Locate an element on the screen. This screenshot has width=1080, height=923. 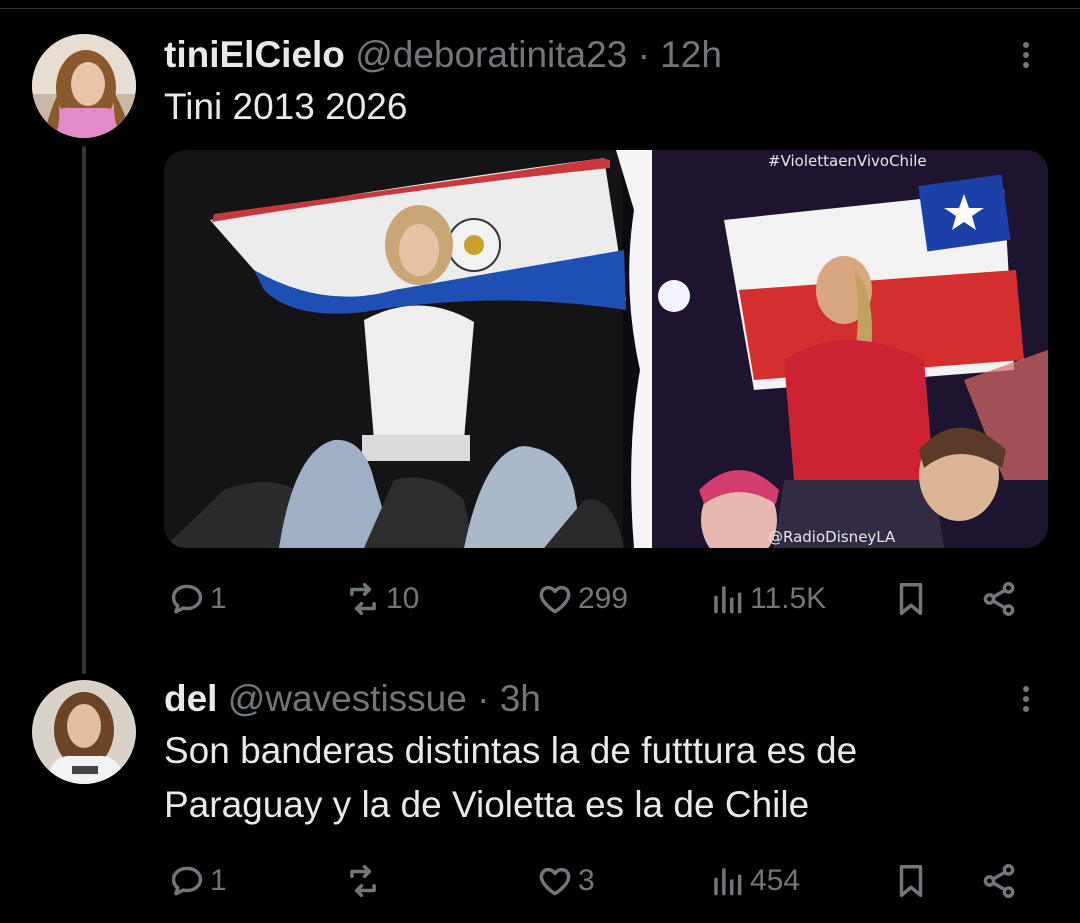
media-hashtag: #ViolettaenVivoChile is located at coordinates (847, 161).